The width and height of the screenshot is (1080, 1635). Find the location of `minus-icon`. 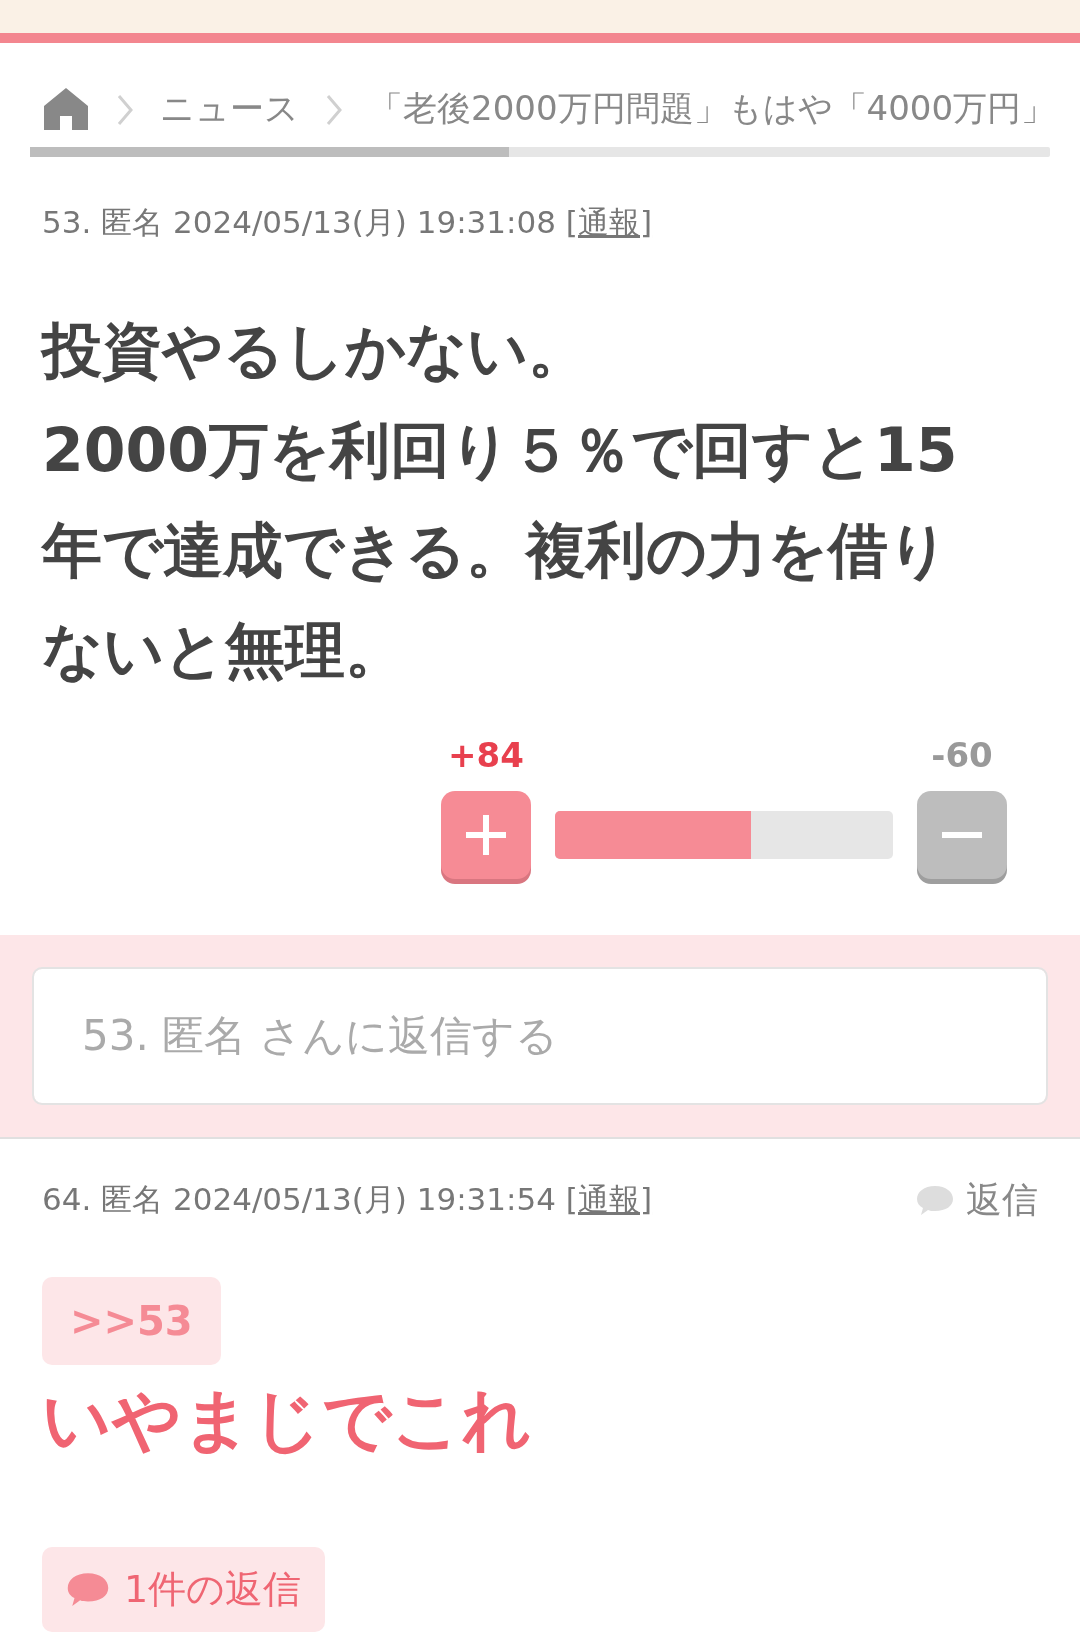

minus-icon is located at coordinates (962, 834).